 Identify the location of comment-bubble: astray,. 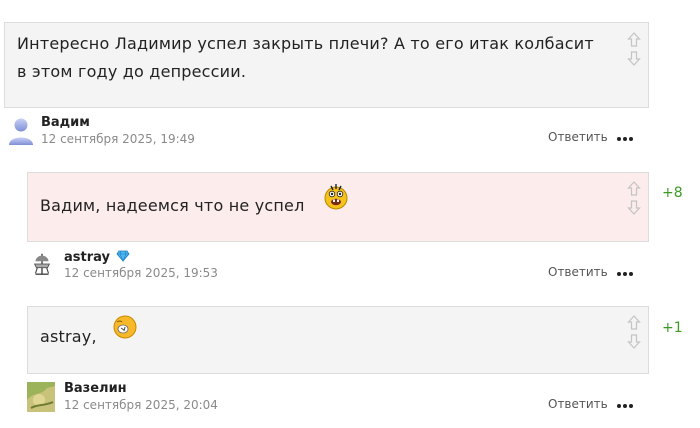
(338, 340).